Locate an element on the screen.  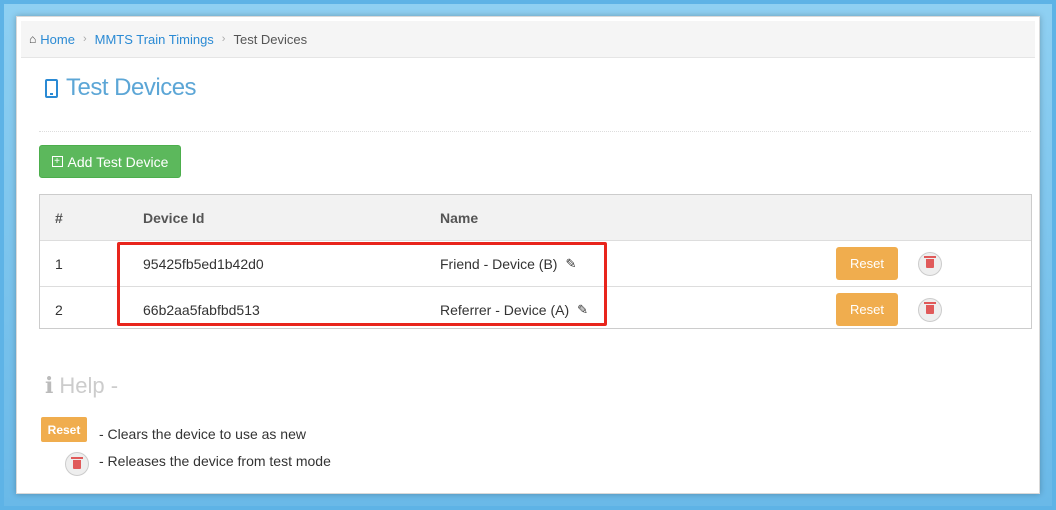
help-heading: i Help - is located at coordinates (81, 386).